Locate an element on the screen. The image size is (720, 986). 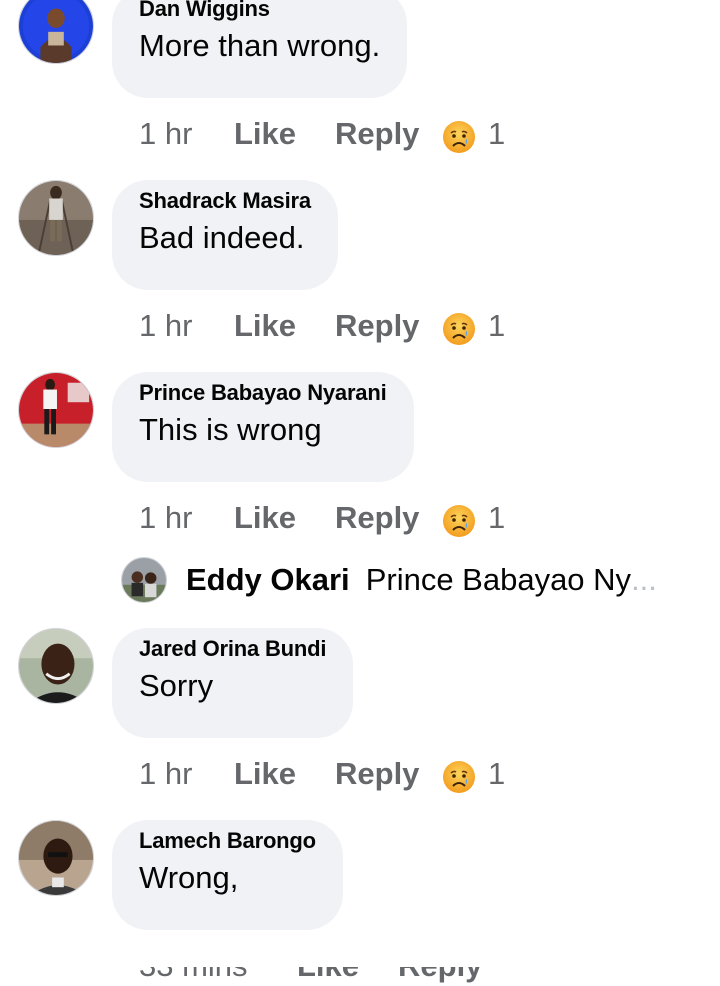
reply-author: Eddy Okari is located at coordinates (268, 580).